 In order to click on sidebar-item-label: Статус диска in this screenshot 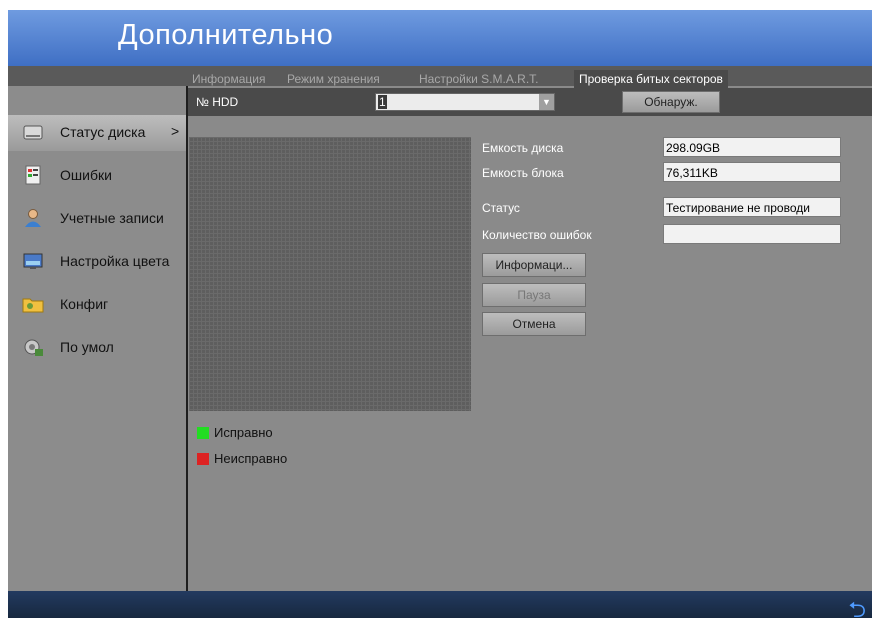, I will do `click(103, 132)`.